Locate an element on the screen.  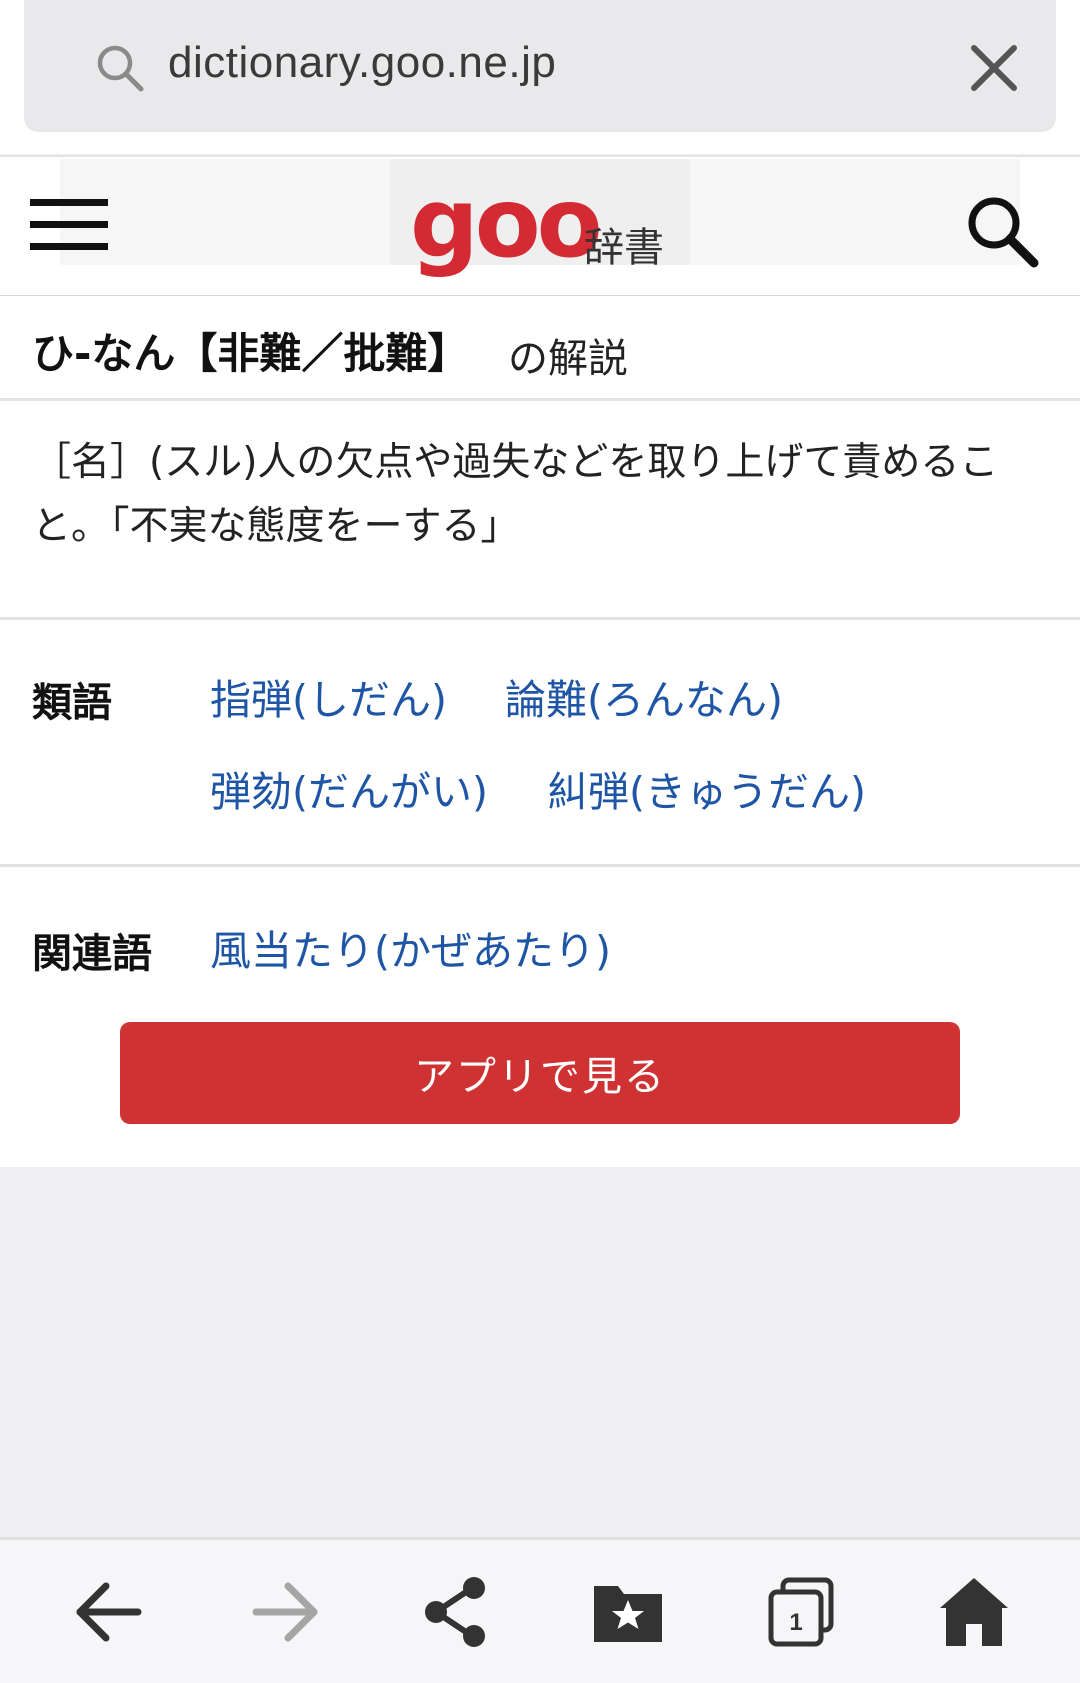
open-in-app-button: アプリで見る is located at coordinates (540, 1073).